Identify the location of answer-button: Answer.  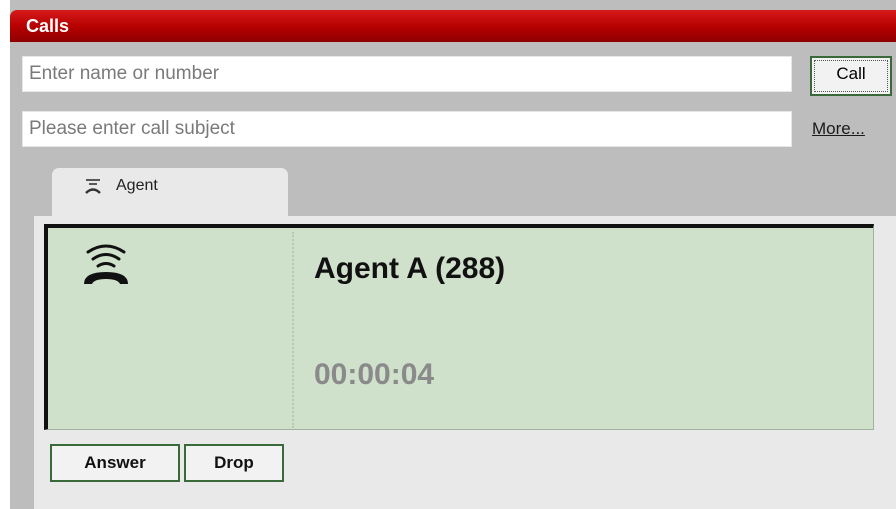
(115, 463).